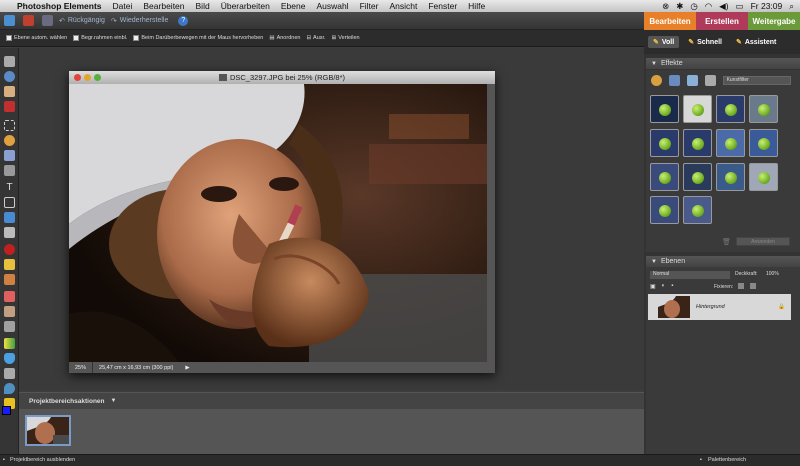  I want to click on tab-erstellen: Erstellen, so click(722, 21).